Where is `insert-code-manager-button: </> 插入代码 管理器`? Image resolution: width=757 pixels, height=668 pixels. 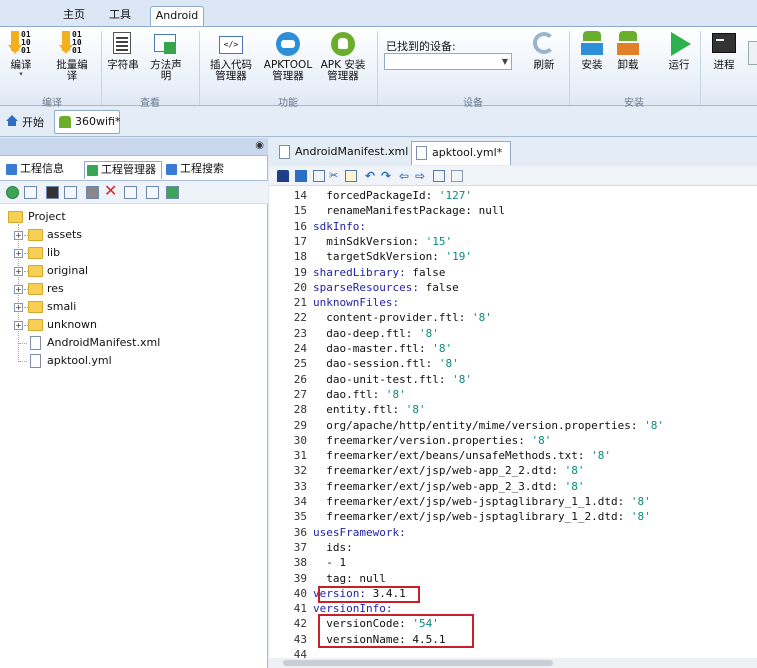
insert-code-manager-button: </> 插入代码 管理器 is located at coordinates (231, 56).